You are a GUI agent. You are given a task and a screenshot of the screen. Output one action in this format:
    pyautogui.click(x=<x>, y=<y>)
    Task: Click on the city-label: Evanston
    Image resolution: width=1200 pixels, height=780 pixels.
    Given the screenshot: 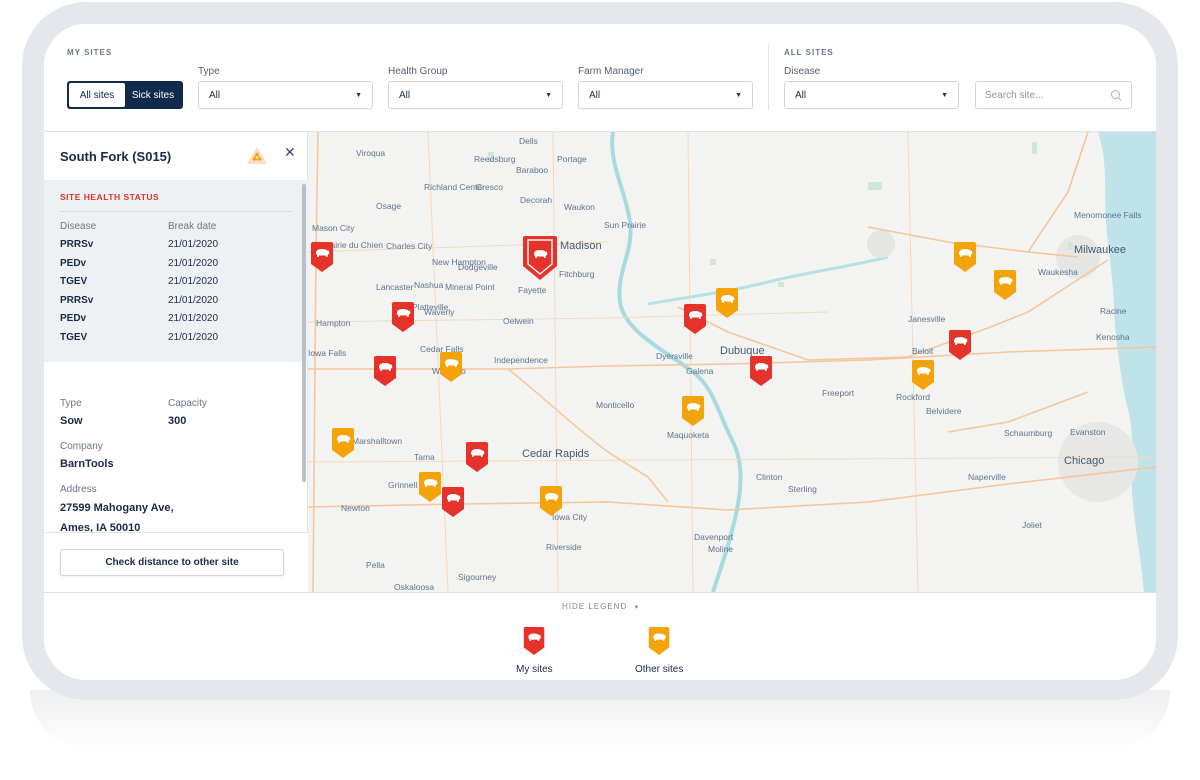 What is the action you would take?
    pyautogui.click(x=1088, y=432)
    